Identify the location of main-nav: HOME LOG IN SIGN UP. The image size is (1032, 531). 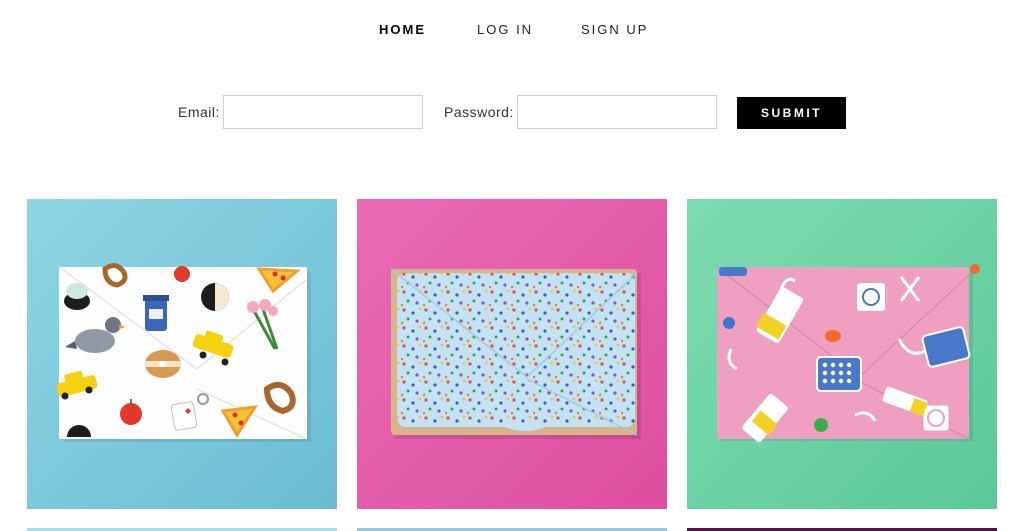
(516, 32).